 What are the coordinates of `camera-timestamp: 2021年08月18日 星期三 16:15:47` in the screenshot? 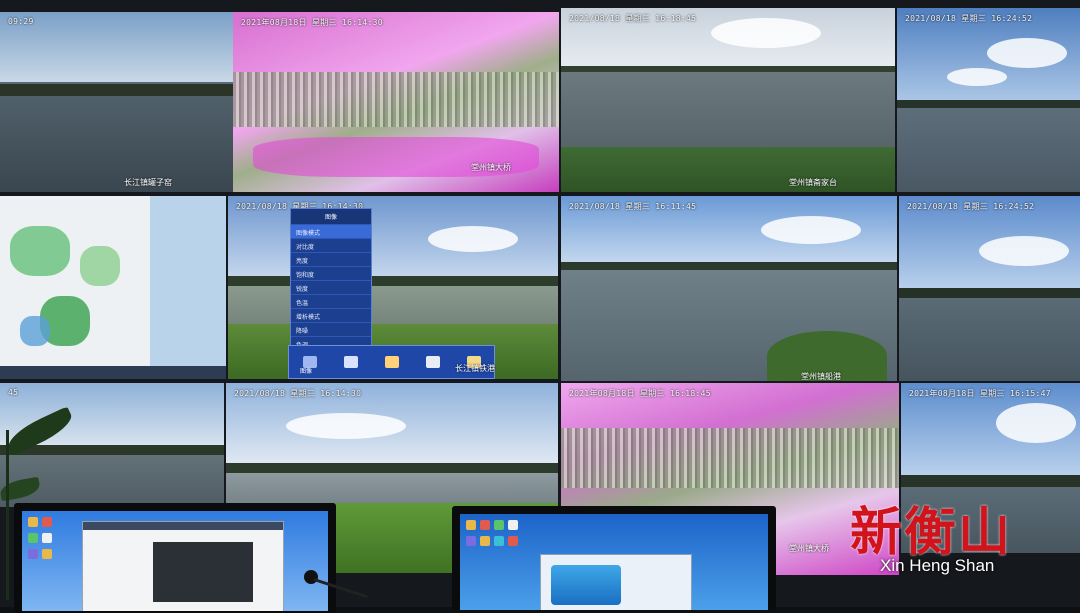 It's located at (980, 393).